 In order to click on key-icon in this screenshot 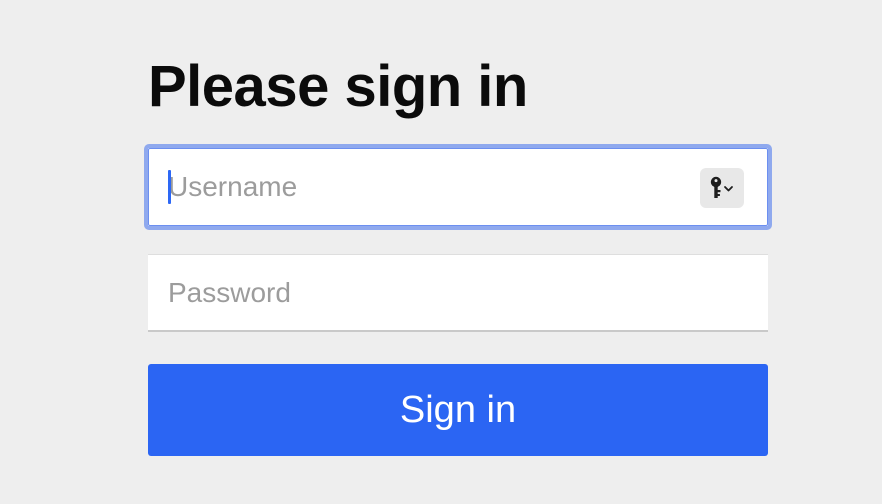, I will do `click(721, 187)`.